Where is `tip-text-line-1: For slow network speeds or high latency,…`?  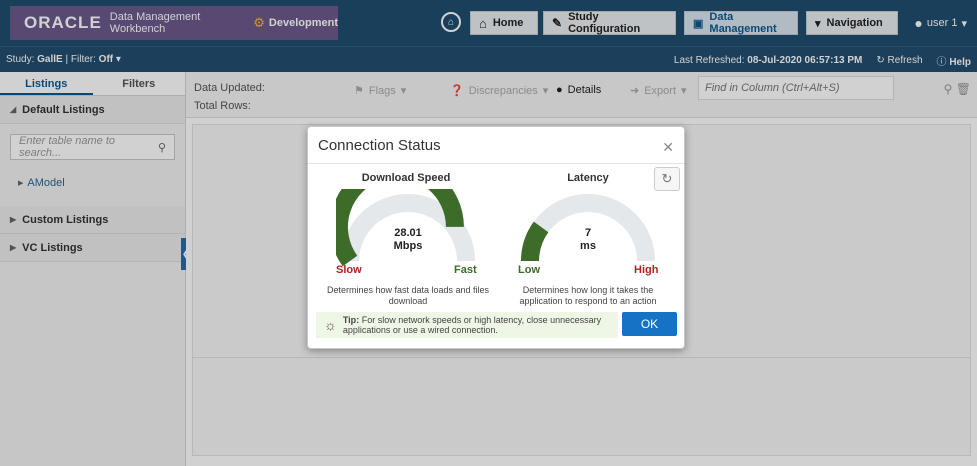
tip-text-line-1: For slow network speeds or high latency,… is located at coordinates (481, 320).